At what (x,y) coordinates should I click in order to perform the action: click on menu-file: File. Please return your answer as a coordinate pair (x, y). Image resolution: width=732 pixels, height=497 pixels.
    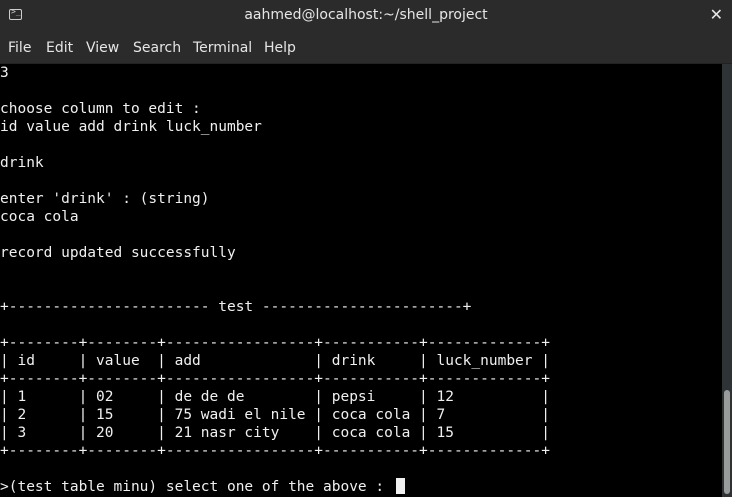
    Looking at the image, I should click on (19, 48).